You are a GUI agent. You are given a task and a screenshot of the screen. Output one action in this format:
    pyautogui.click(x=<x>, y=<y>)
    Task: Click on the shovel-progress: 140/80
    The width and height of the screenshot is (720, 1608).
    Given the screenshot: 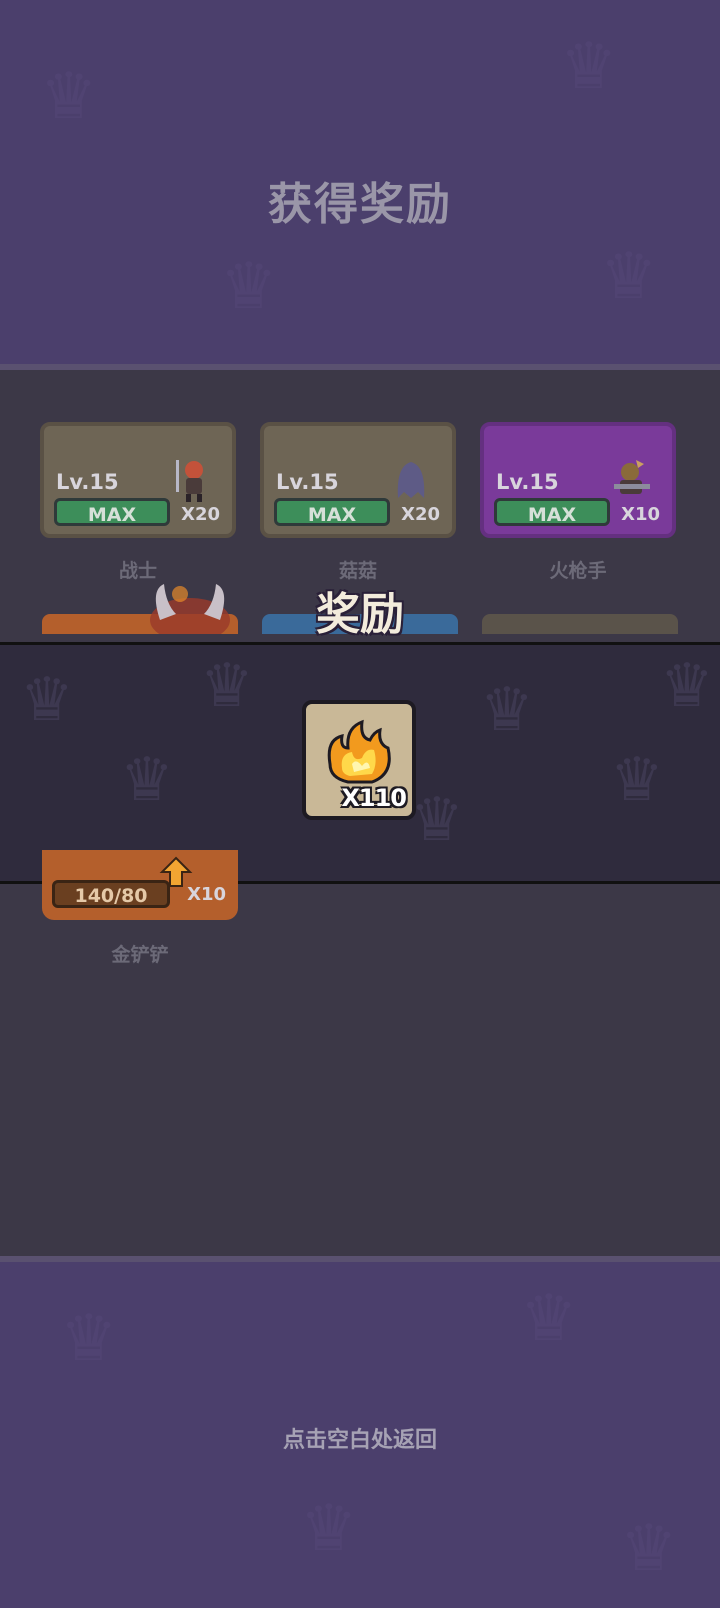 What is the action you would take?
    pyautogui.click(x=111, y=894)
    